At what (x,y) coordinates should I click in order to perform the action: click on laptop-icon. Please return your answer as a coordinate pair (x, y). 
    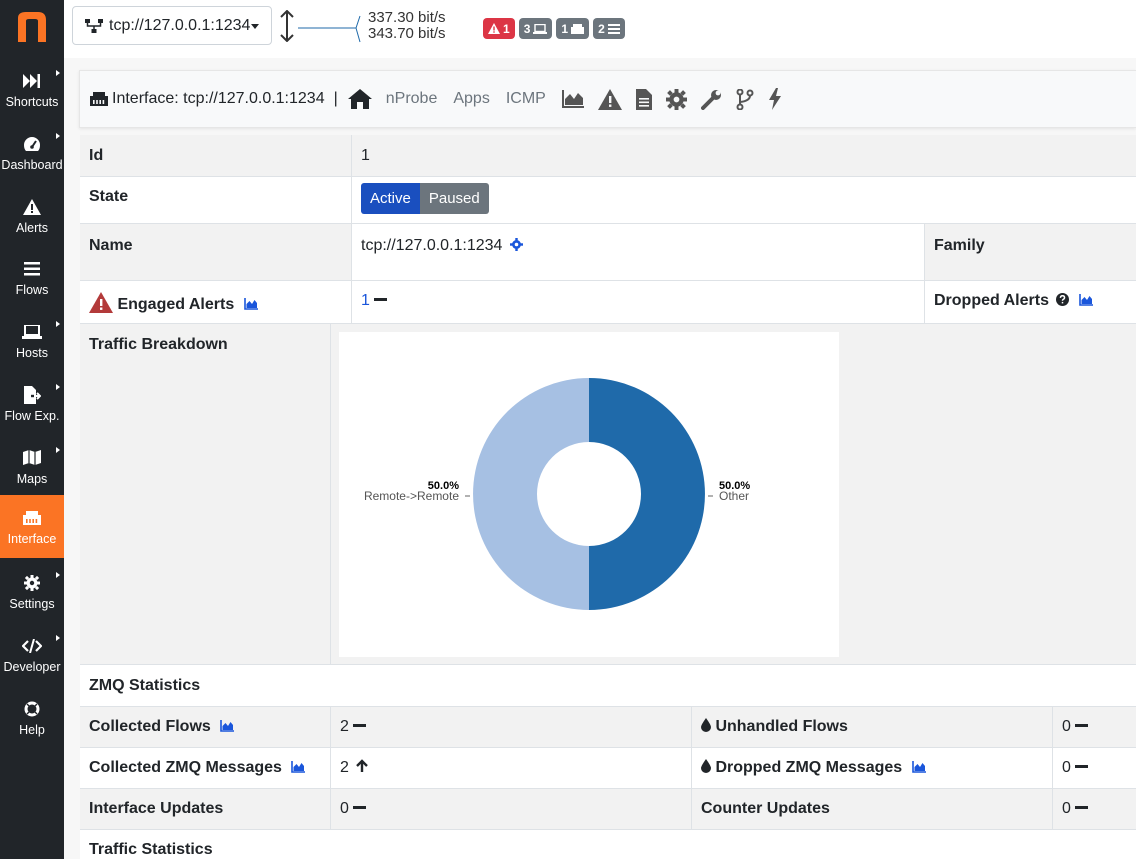
    Looking at the image, I should click on (540, 28).